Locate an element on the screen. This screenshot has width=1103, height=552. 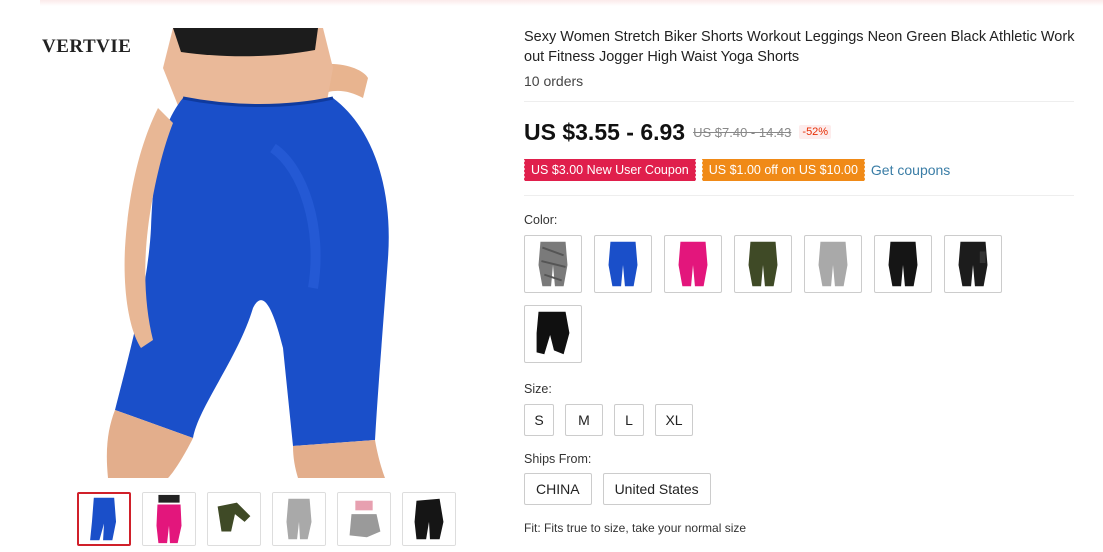
color-option-gray is located at coordinates (833, 264).